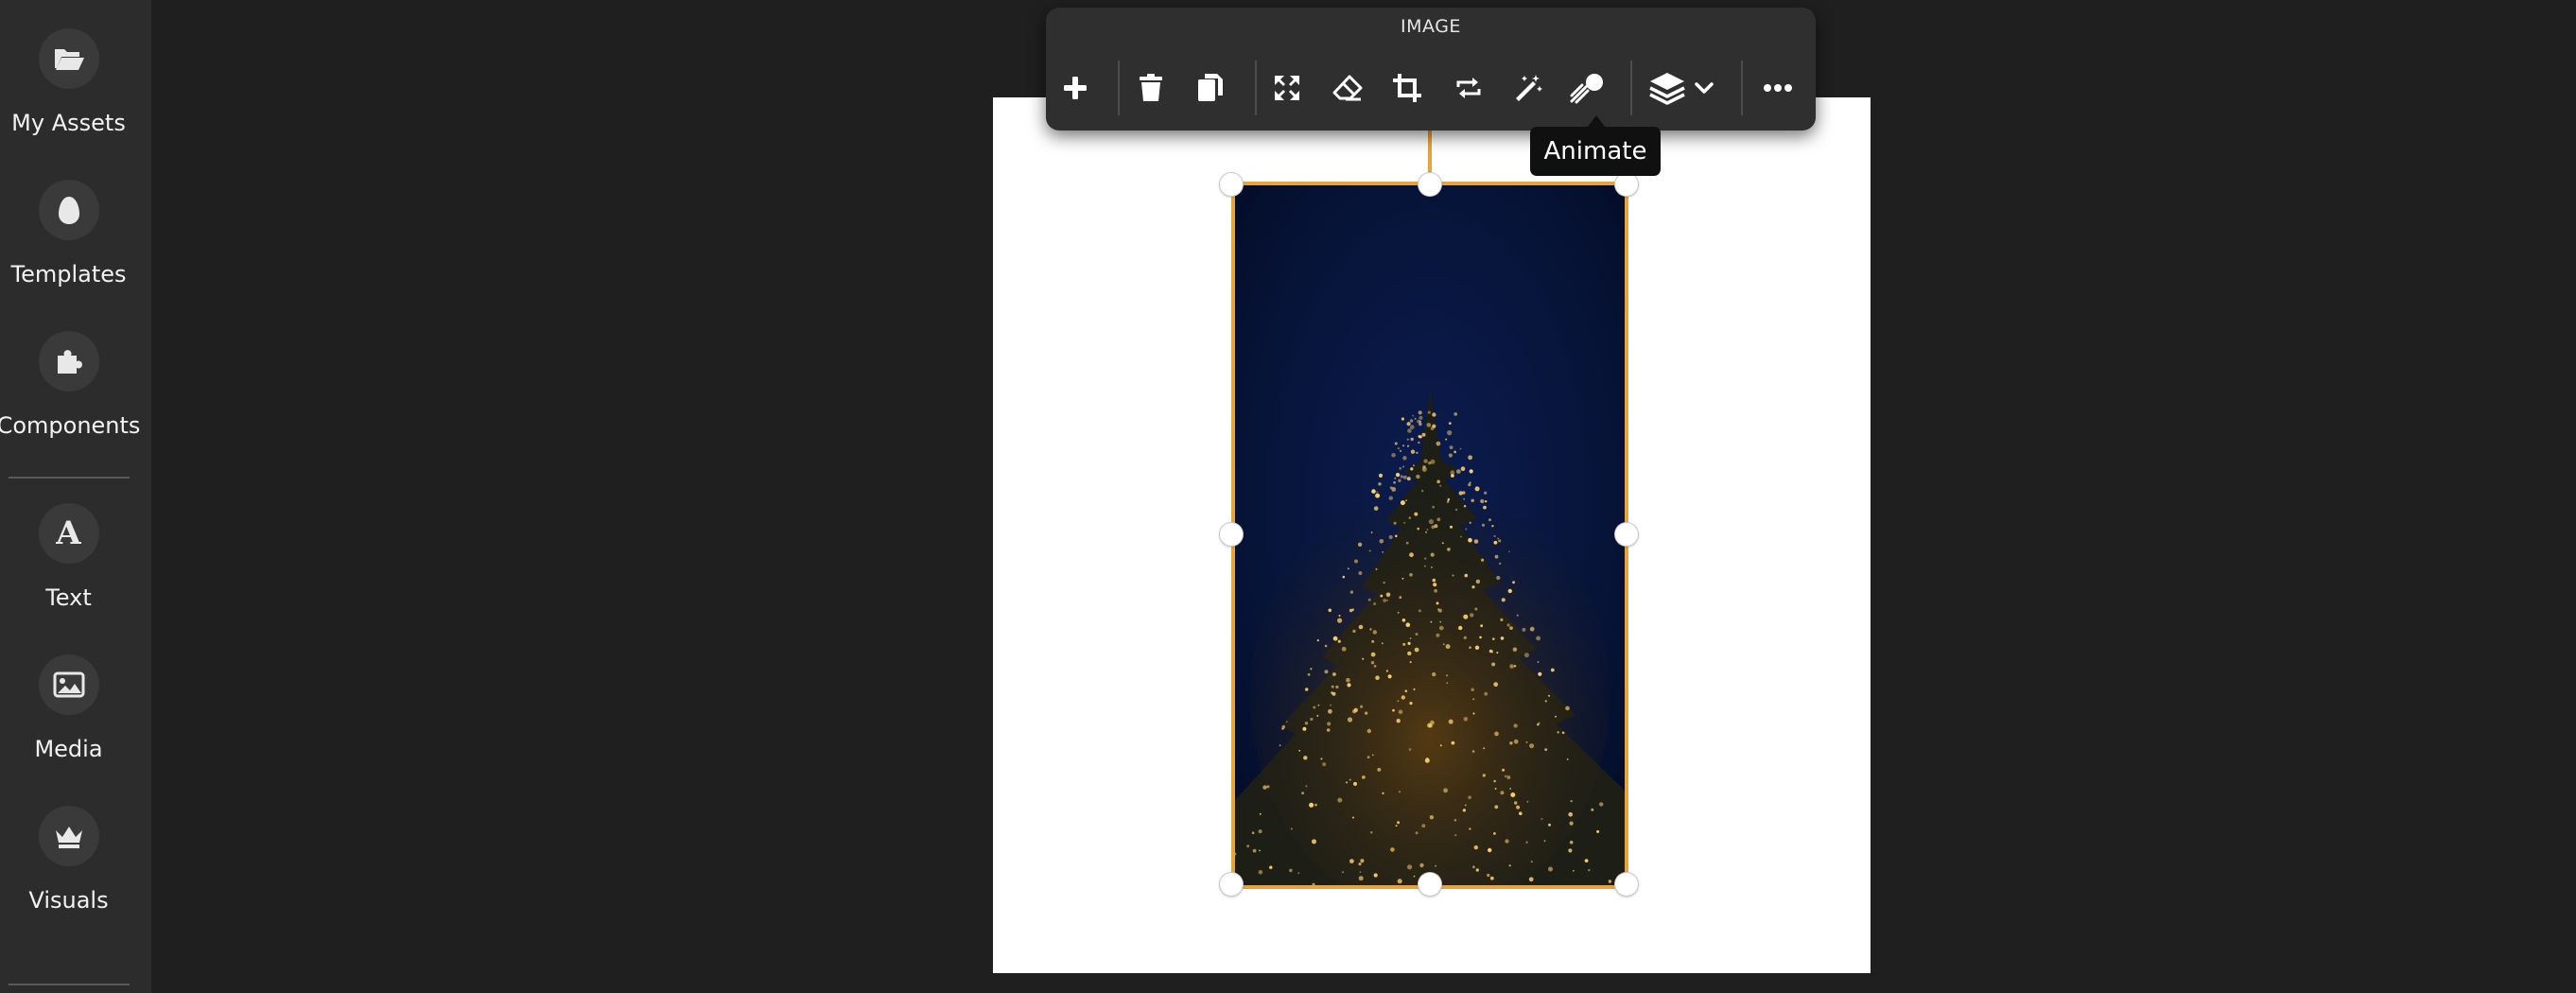 The height and width of the screenshot is (993, 2576). I want to click on sidebar-item-label: Templates, so click(68, 274).